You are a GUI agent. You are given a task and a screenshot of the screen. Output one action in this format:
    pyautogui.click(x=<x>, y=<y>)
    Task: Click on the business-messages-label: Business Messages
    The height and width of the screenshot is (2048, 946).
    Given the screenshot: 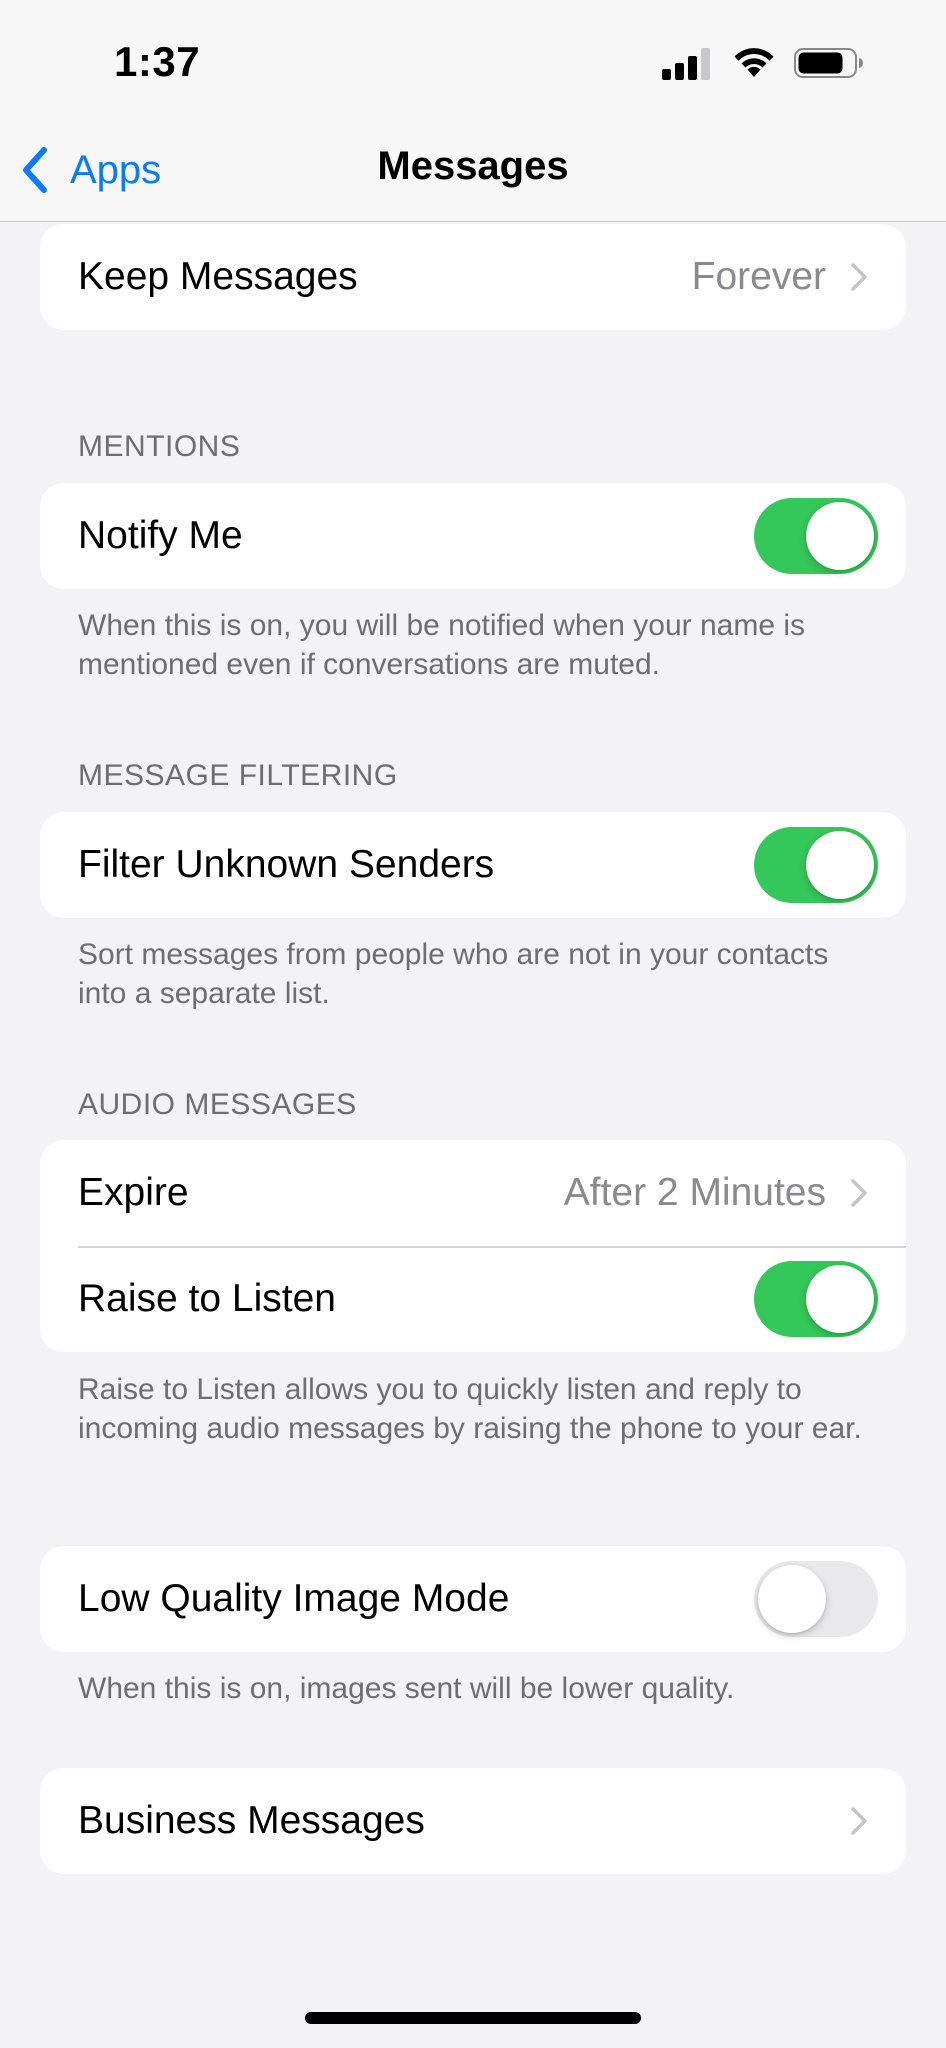 What is the action you would take?
    pyautogui.click(x=251, y=1820)
    